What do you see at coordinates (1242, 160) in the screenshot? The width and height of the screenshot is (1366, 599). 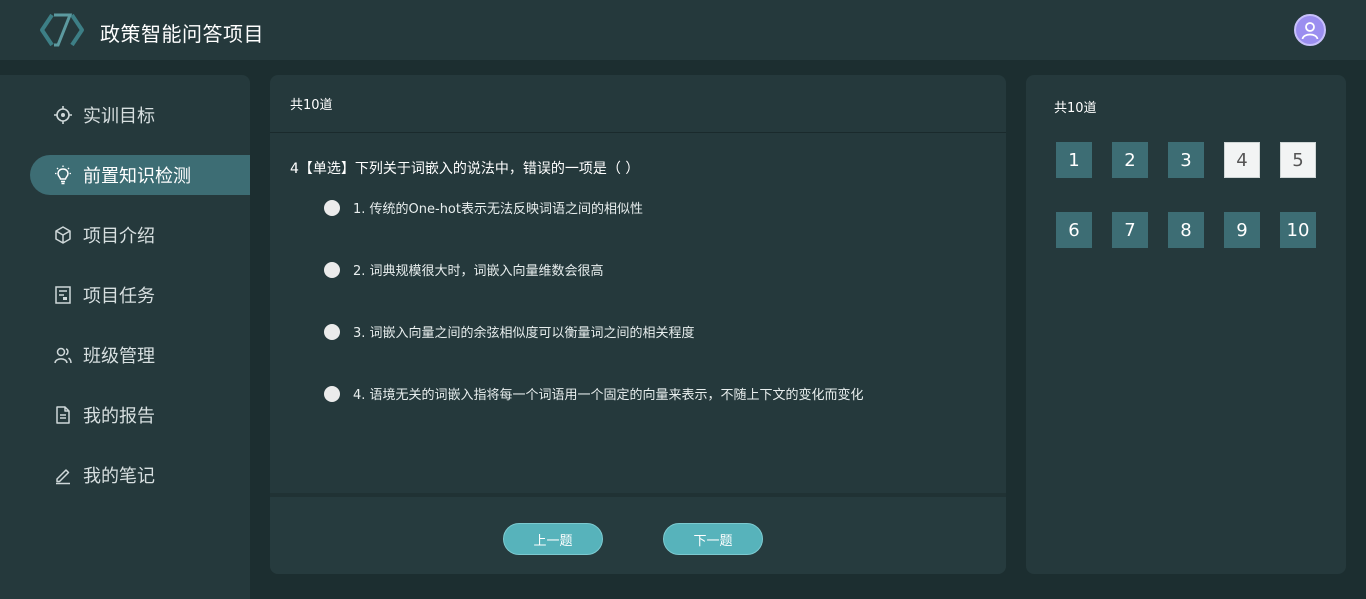 I see `question-number-button-current: 4` at bounding box center [1242, 160].